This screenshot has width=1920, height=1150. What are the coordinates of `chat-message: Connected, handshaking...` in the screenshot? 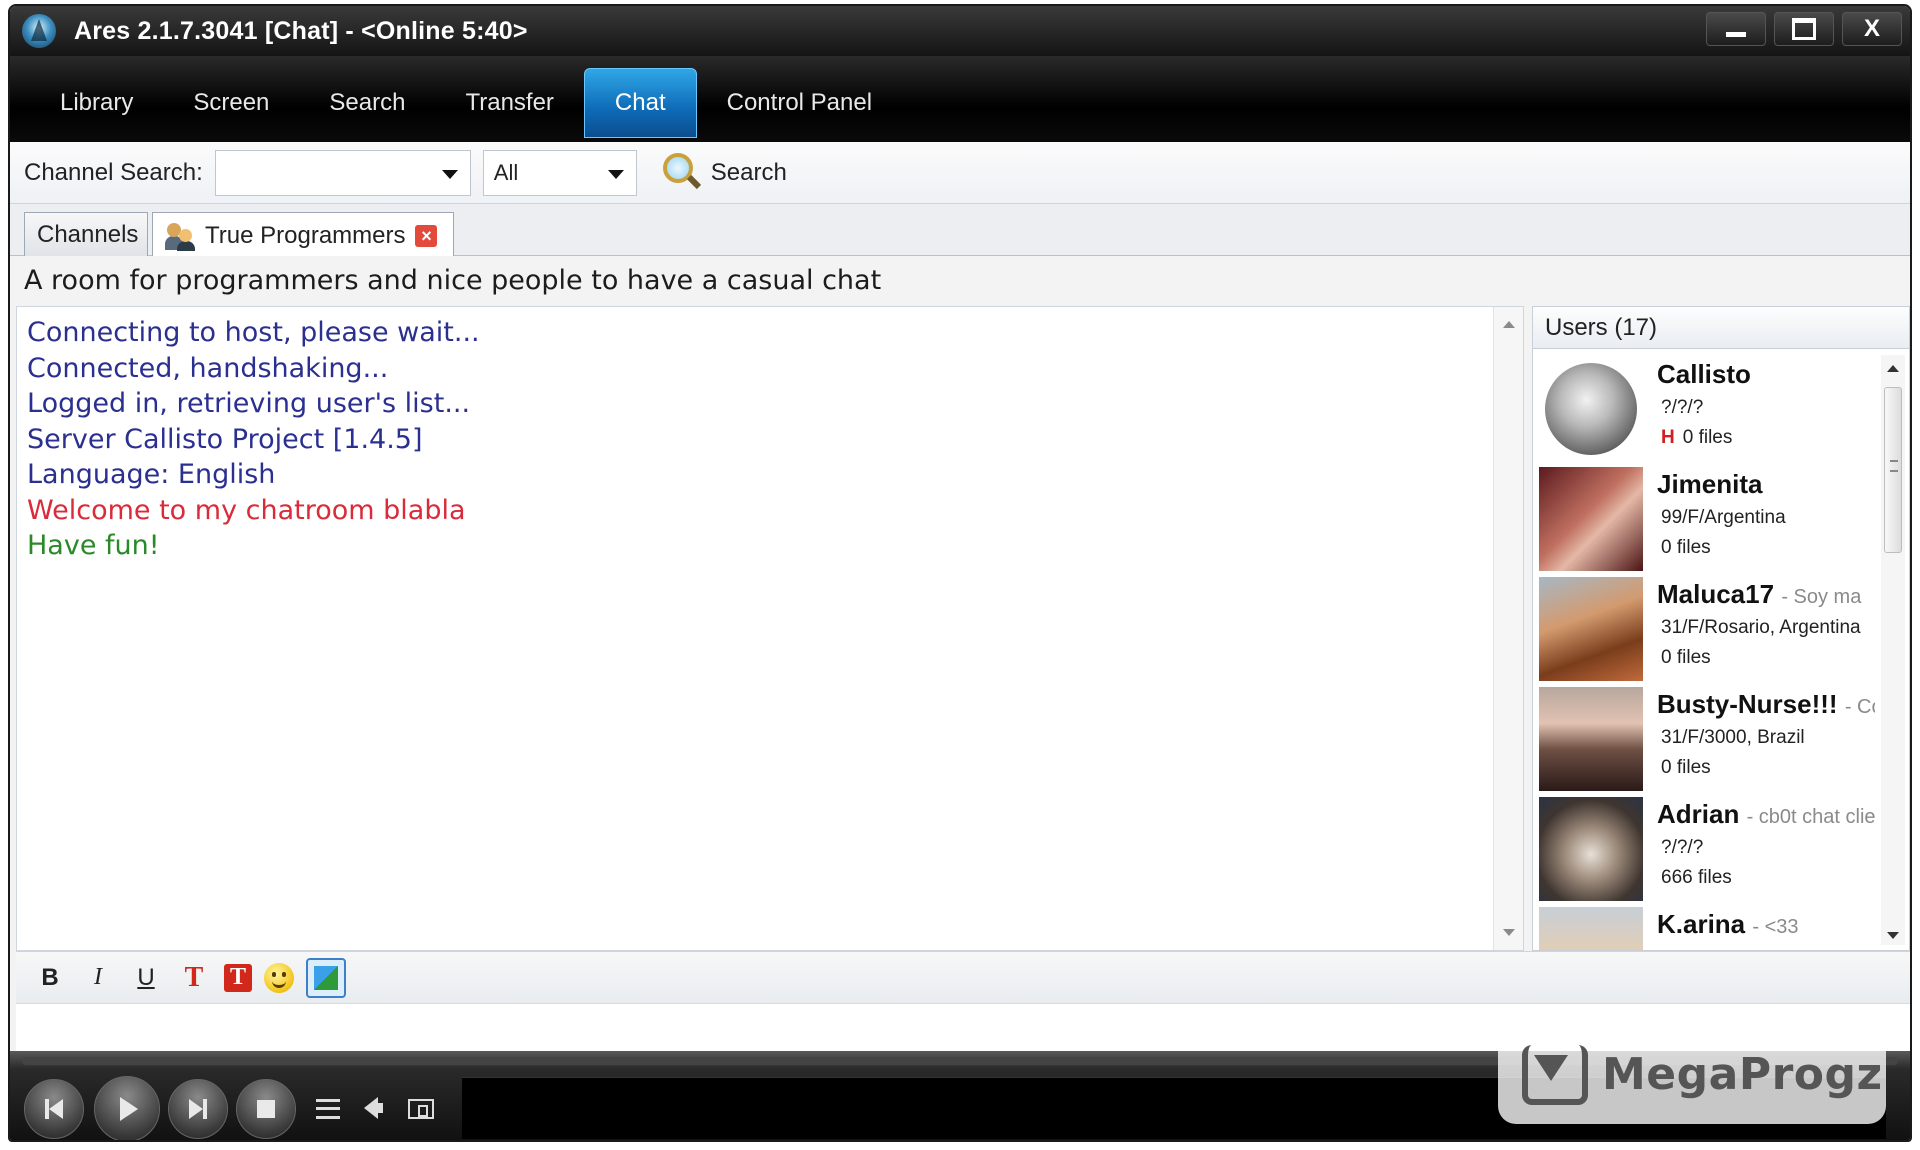 It's located at (208, 368).